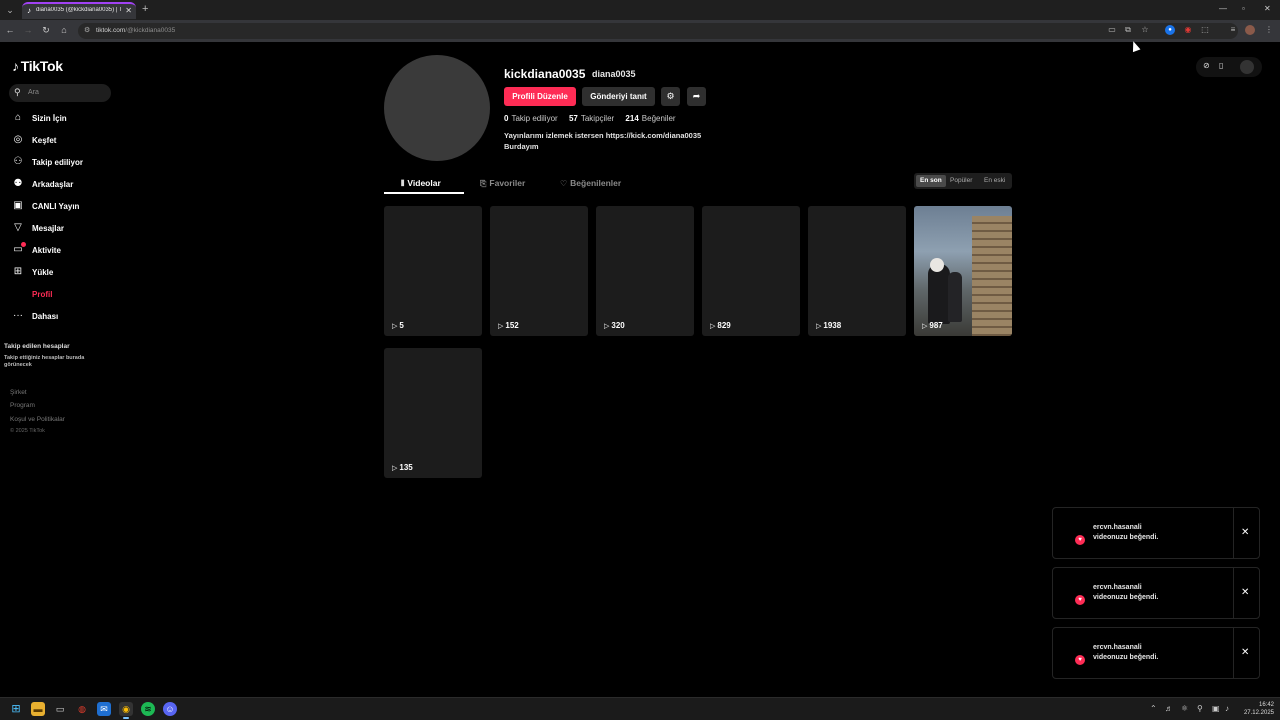  I want to click on spotify-icon: ≋, so click(148, 709).